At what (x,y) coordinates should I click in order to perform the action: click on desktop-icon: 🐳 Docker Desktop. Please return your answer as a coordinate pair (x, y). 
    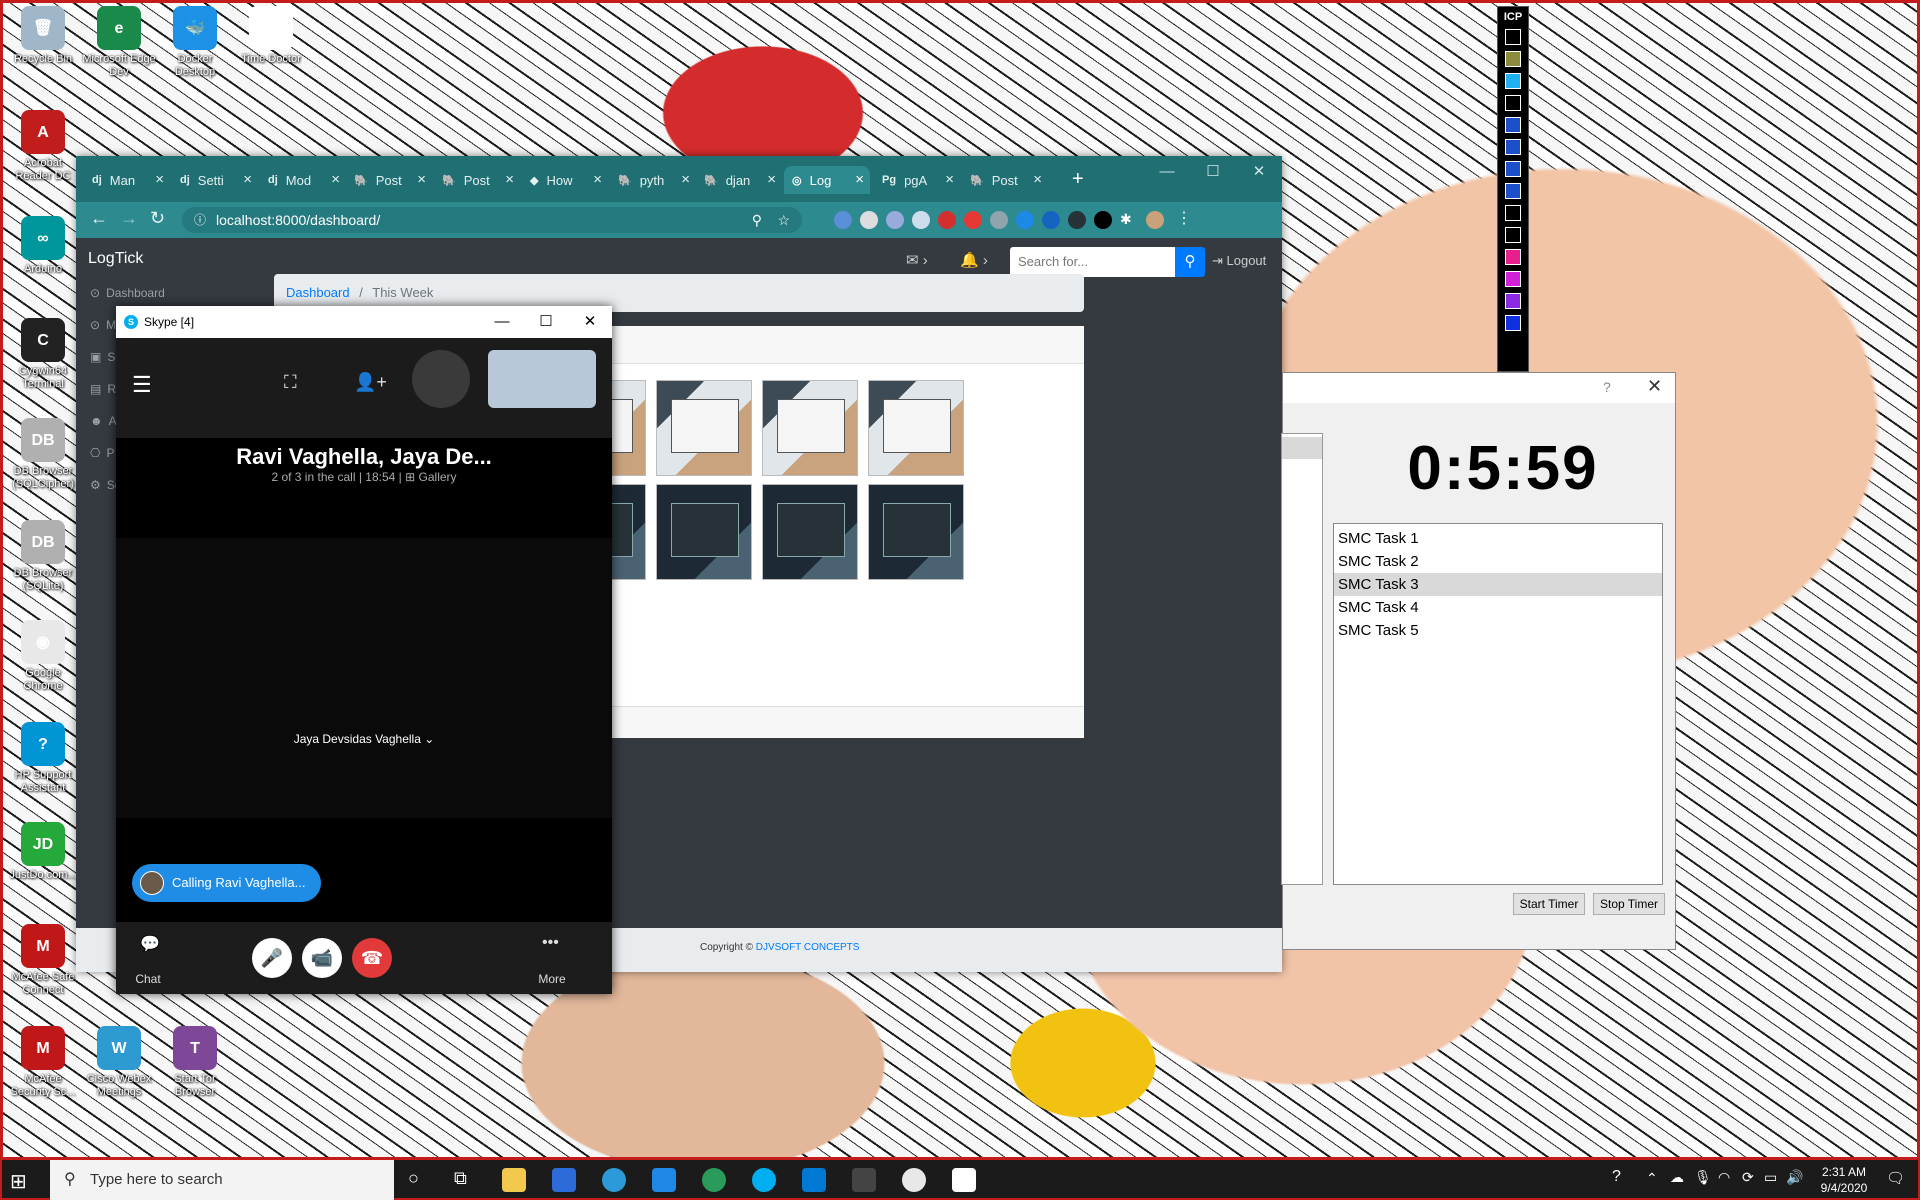
    Looking at the image, I should click on (195, 42).